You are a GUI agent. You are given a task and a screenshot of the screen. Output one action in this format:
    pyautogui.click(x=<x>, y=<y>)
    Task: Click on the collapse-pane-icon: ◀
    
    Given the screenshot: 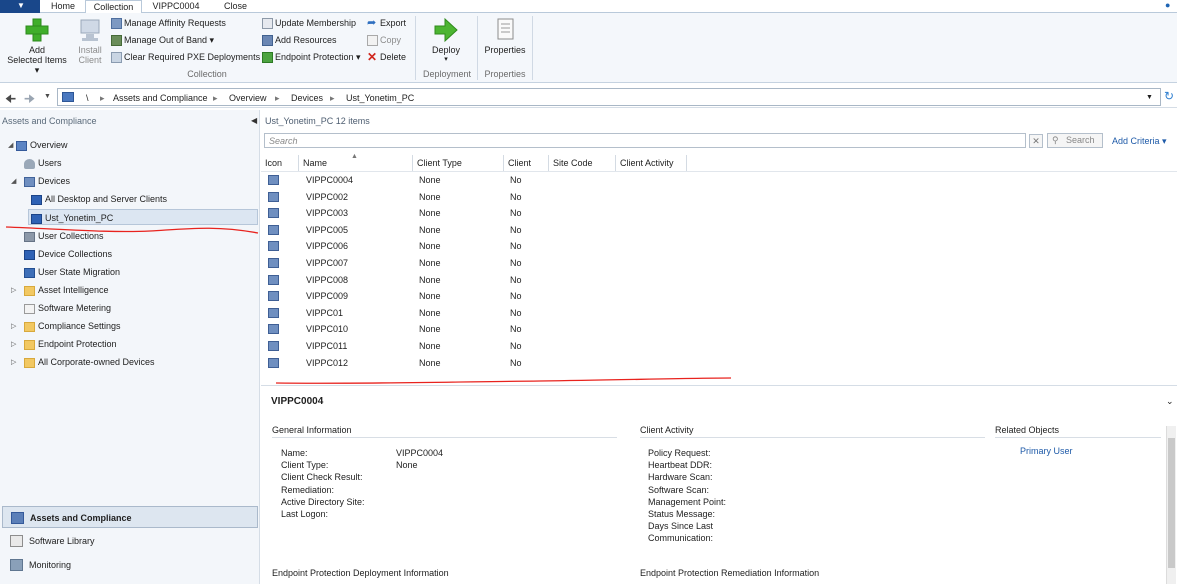 What is the action you would take?
    pyautogui.click(x=254, y=120)
    